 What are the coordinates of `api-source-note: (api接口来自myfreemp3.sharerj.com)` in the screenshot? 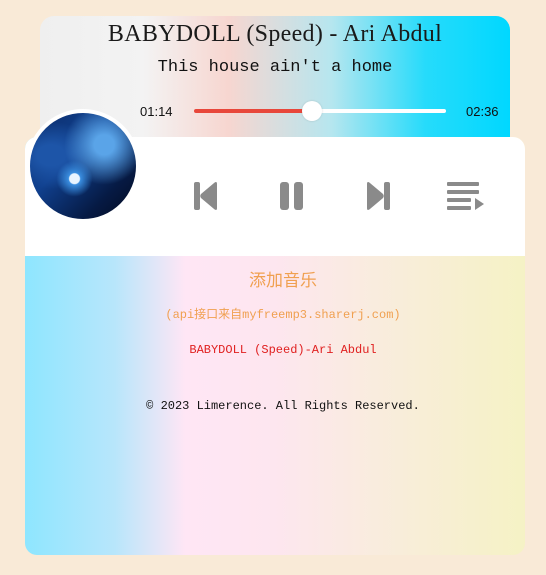 It's located at (283, 315).